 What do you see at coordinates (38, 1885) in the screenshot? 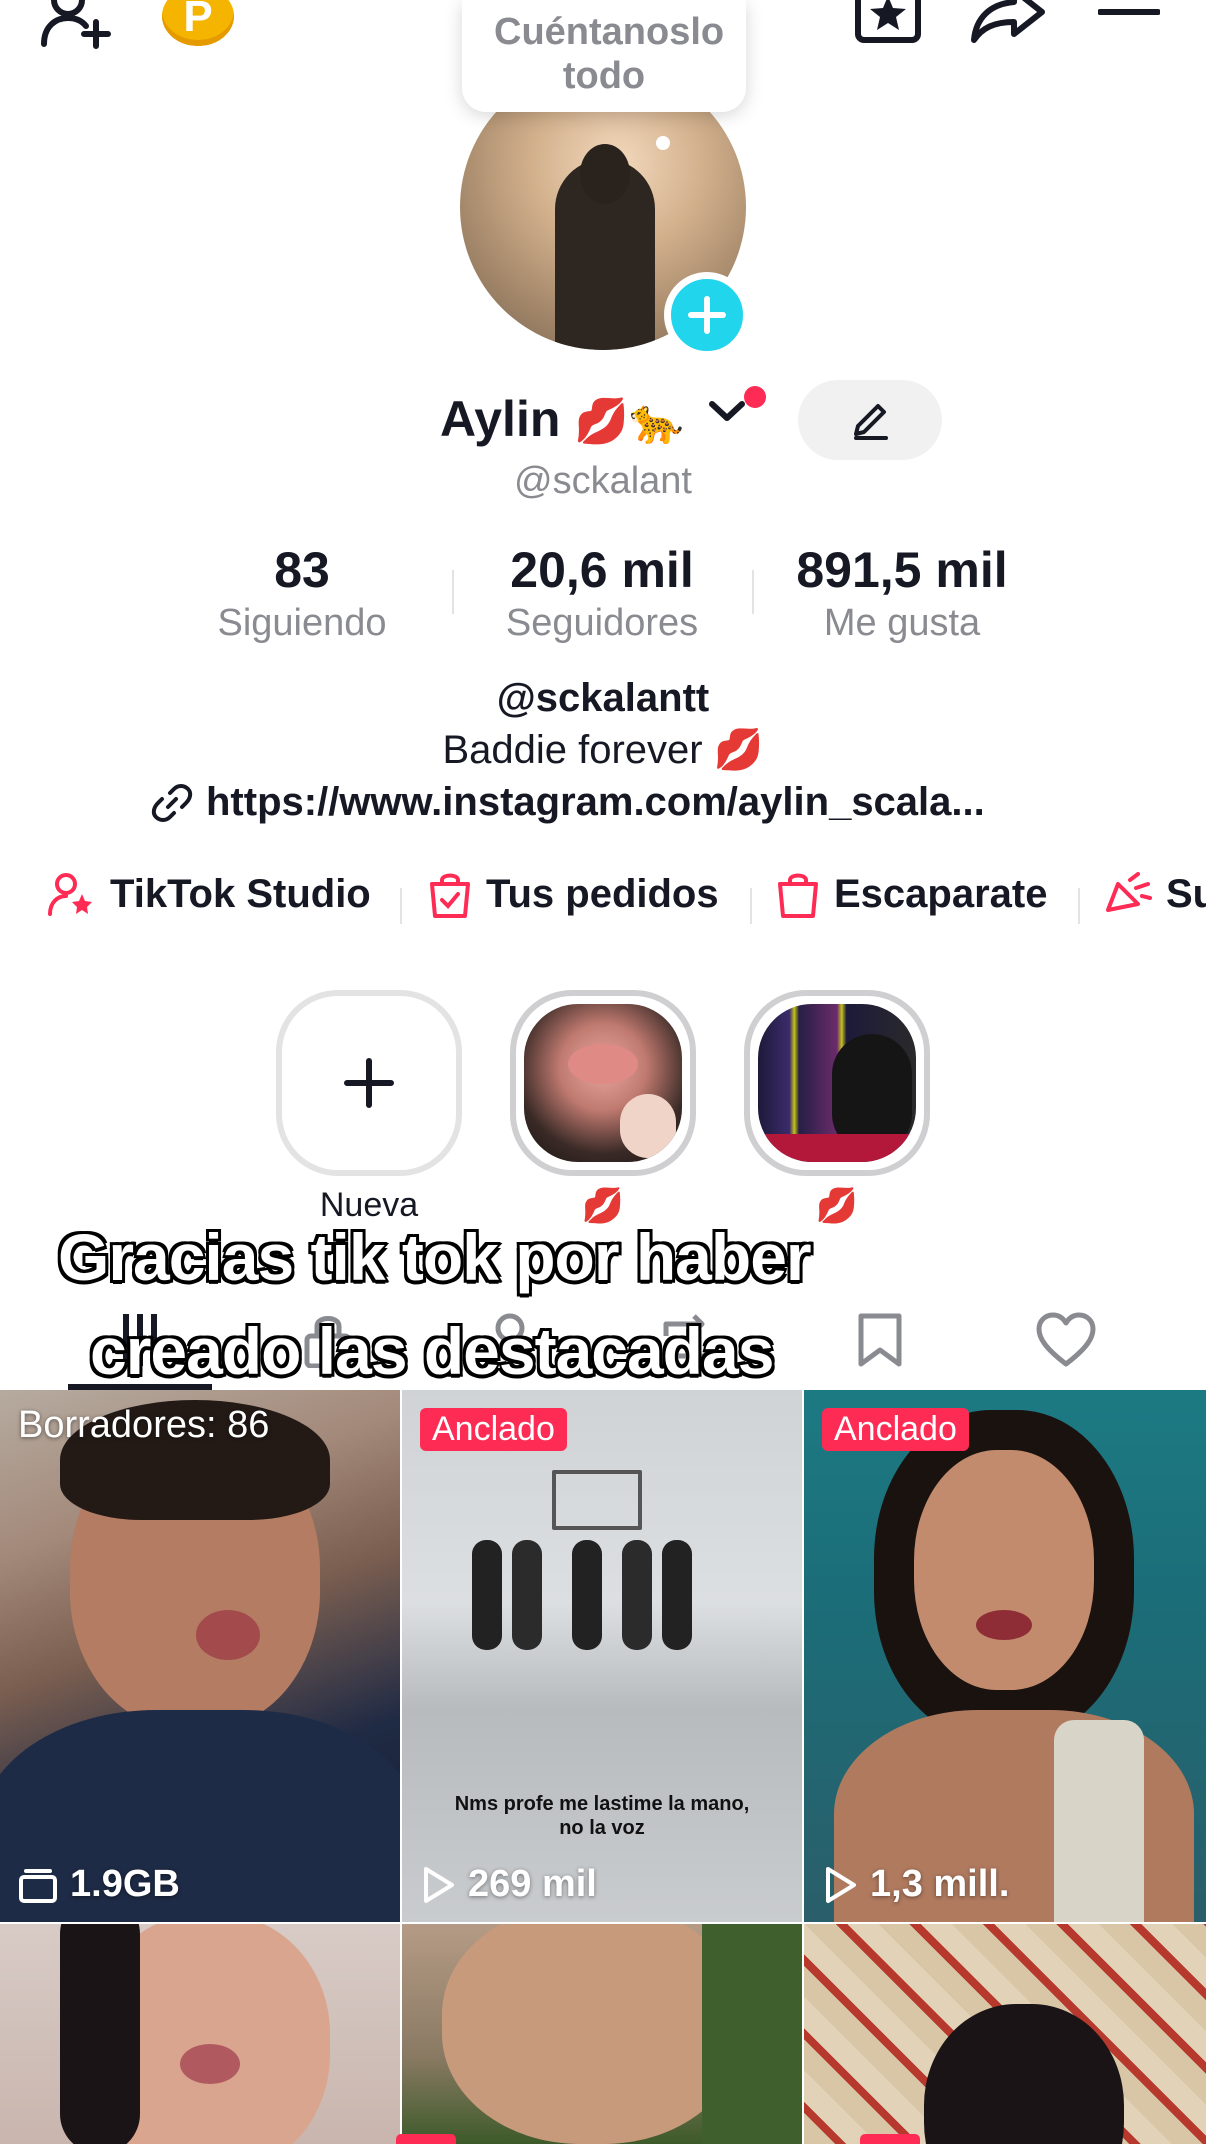
I see `drafts-icon` at bounding box center [38, 1885].